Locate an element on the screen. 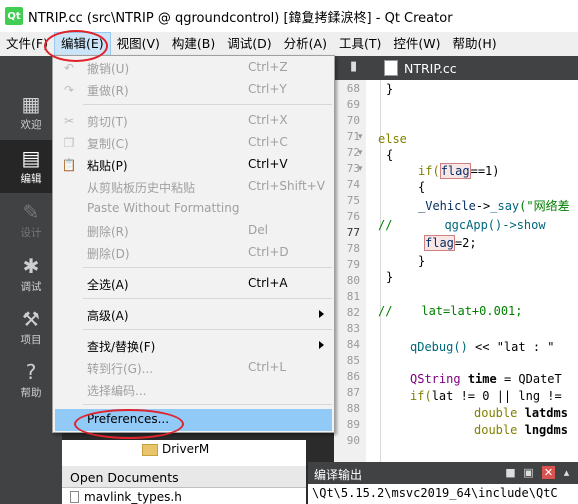 Image resolution: width=578 pixels, height=504 pixels. question-icon: ? is located at coordinates (31, 372).